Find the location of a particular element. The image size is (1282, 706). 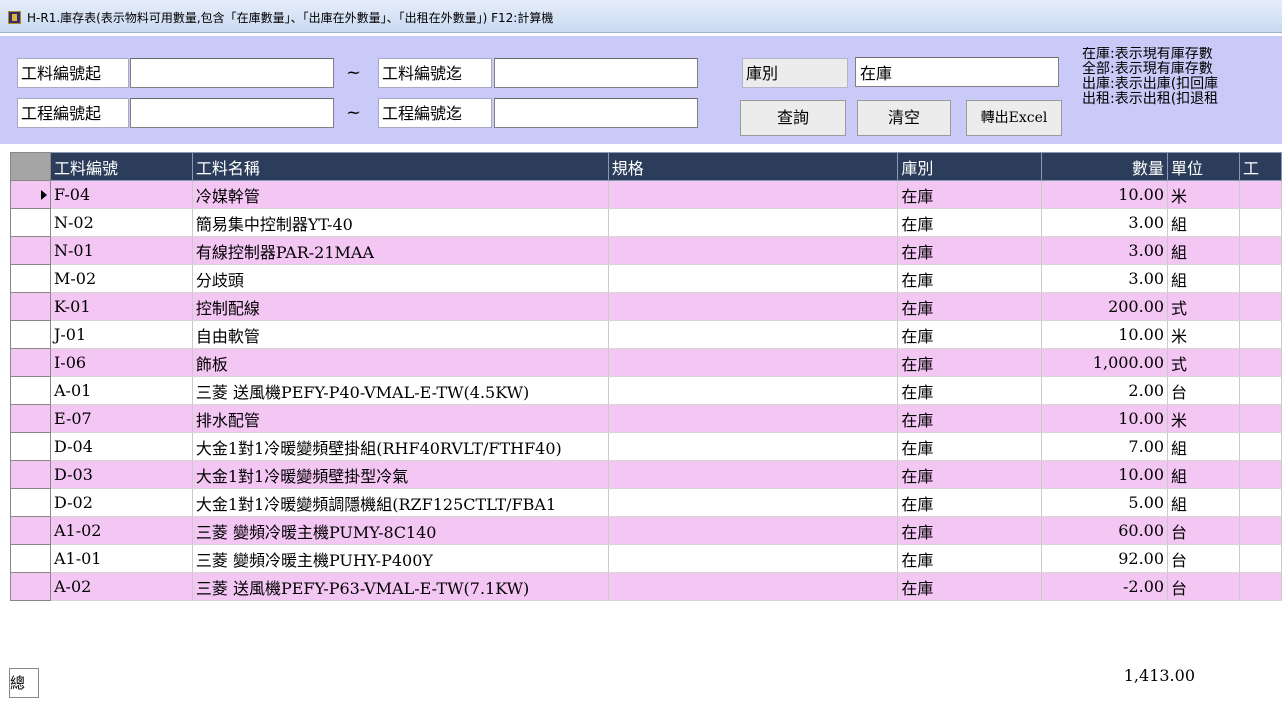

table-row: N-02 簡易集中控制器YT-40 在庫 3.00 組 is located at coordinates (646, 222).